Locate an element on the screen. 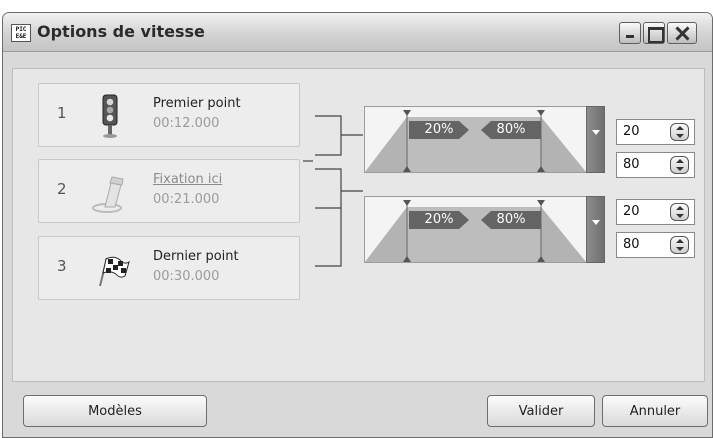 Image resolution: width=713 pixels, height=438 pixels. ease-out-spinner-1: 80 is located at coordinates (655, 165).